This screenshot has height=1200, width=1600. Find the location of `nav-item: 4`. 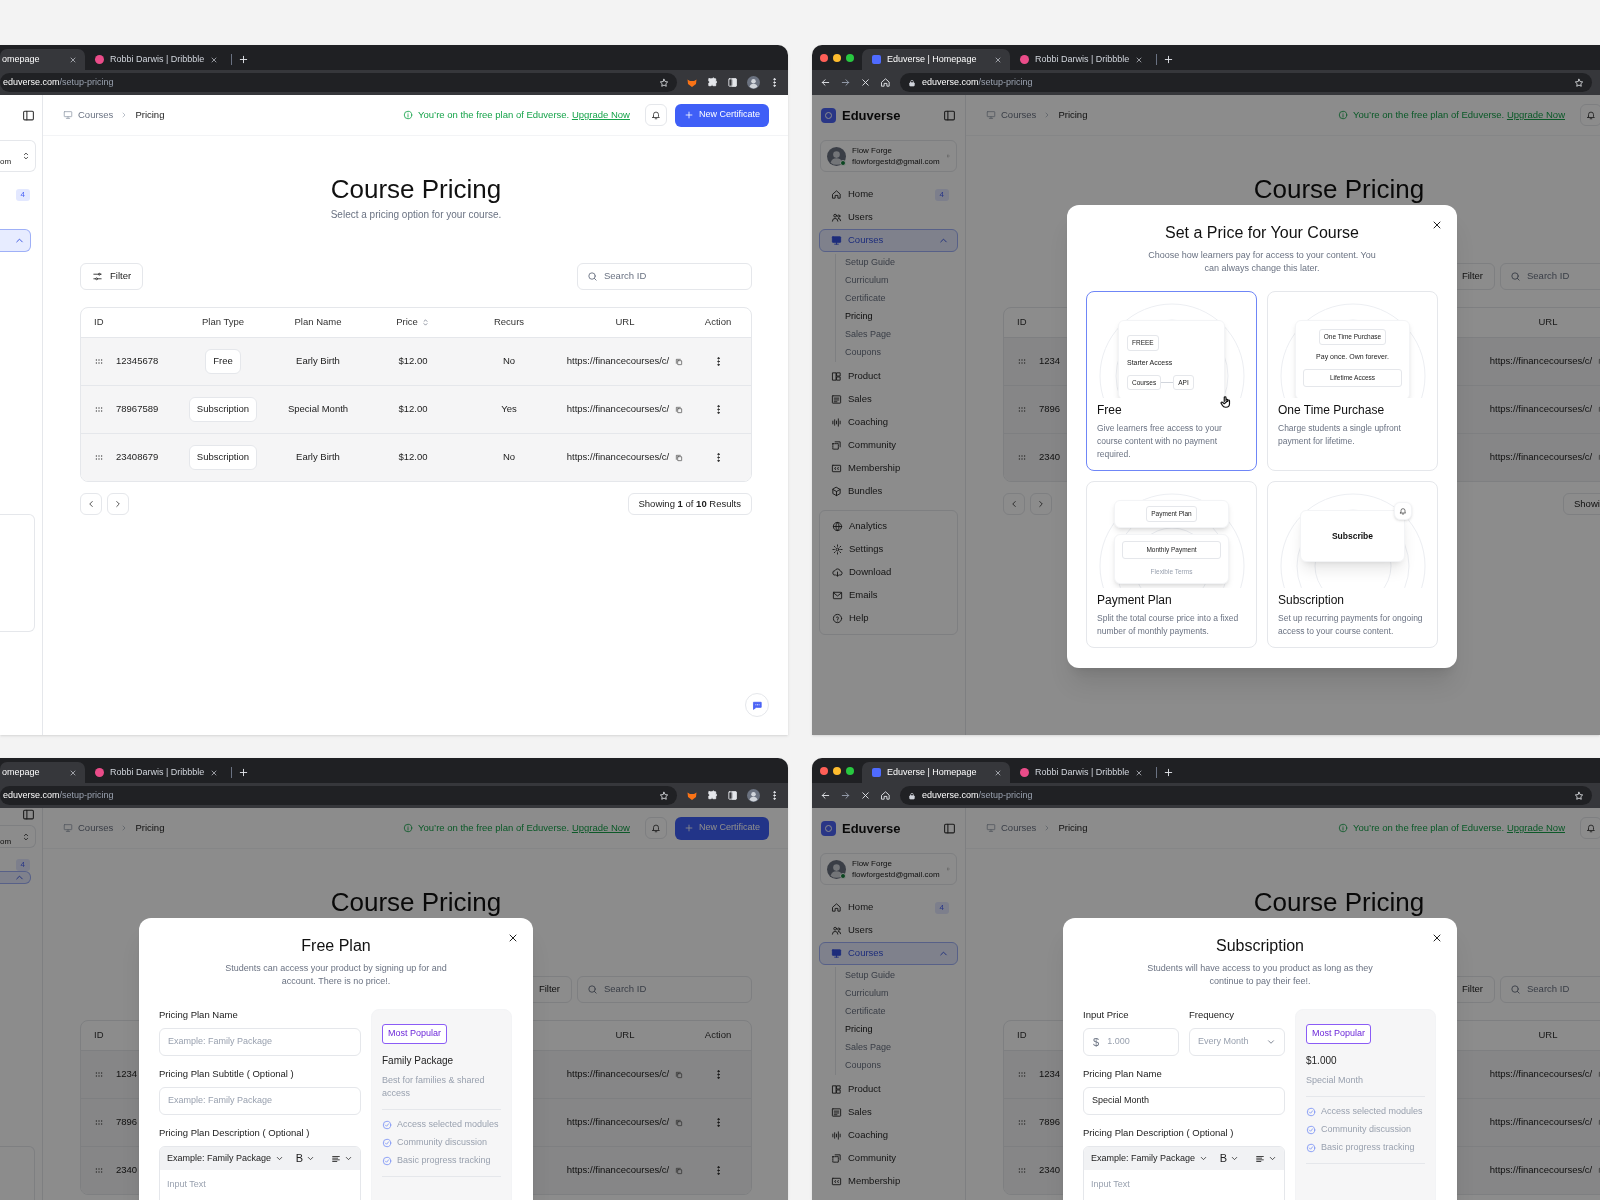

nav-item: 4 is located at coordinates (18, 865).